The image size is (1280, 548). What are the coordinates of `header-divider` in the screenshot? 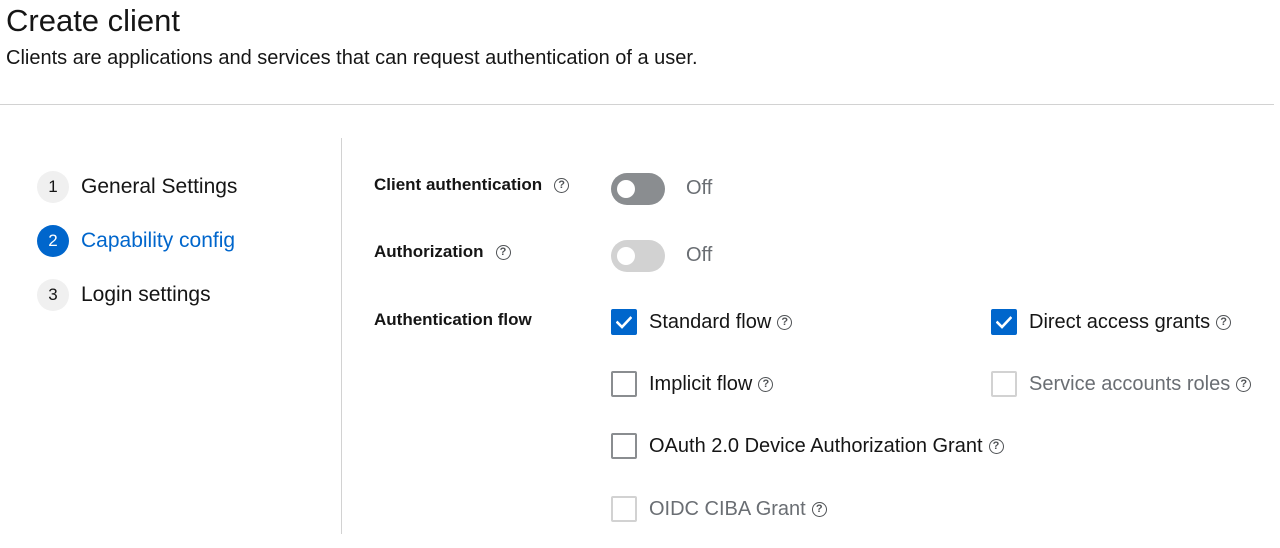 It's located at (637, 104).